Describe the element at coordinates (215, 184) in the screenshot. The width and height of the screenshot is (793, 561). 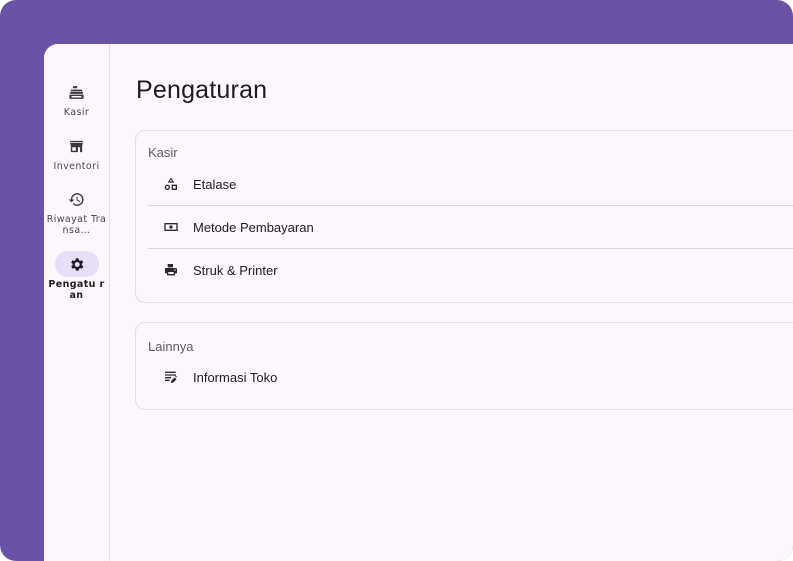
I see `settings-item-label: Etalase` at that location.